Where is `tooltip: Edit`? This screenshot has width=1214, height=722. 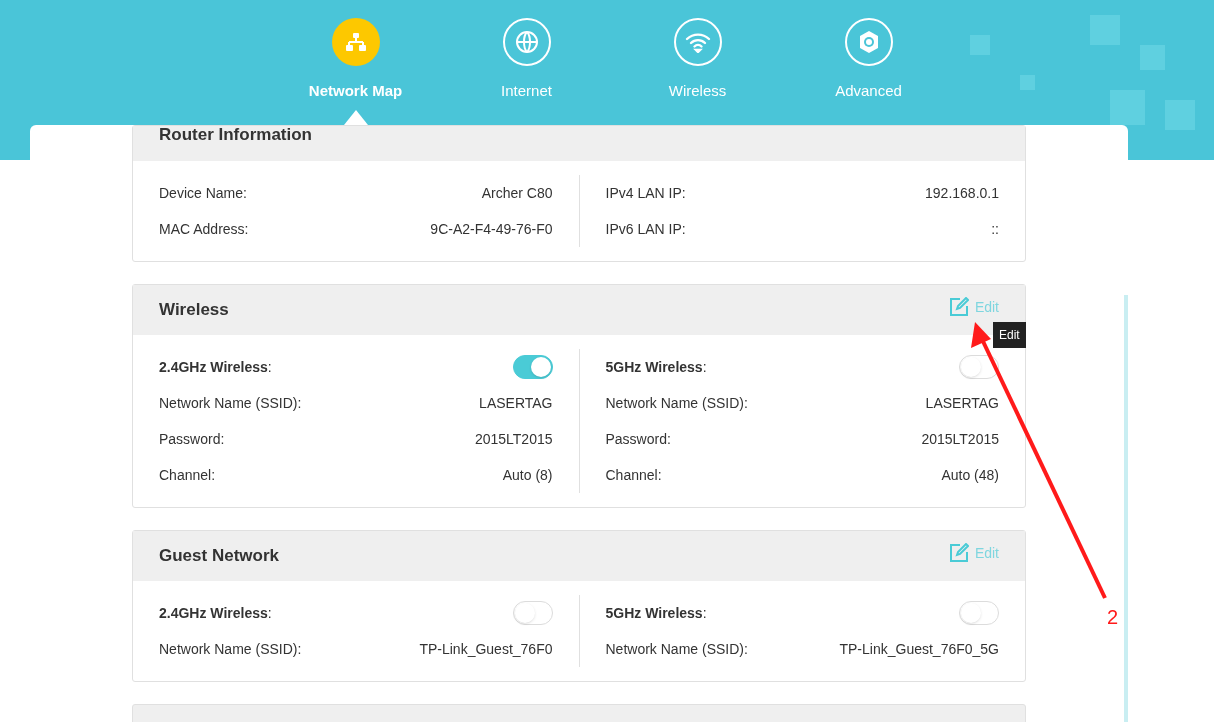 tooltip: Edit is located at coordinates (1009, 335).